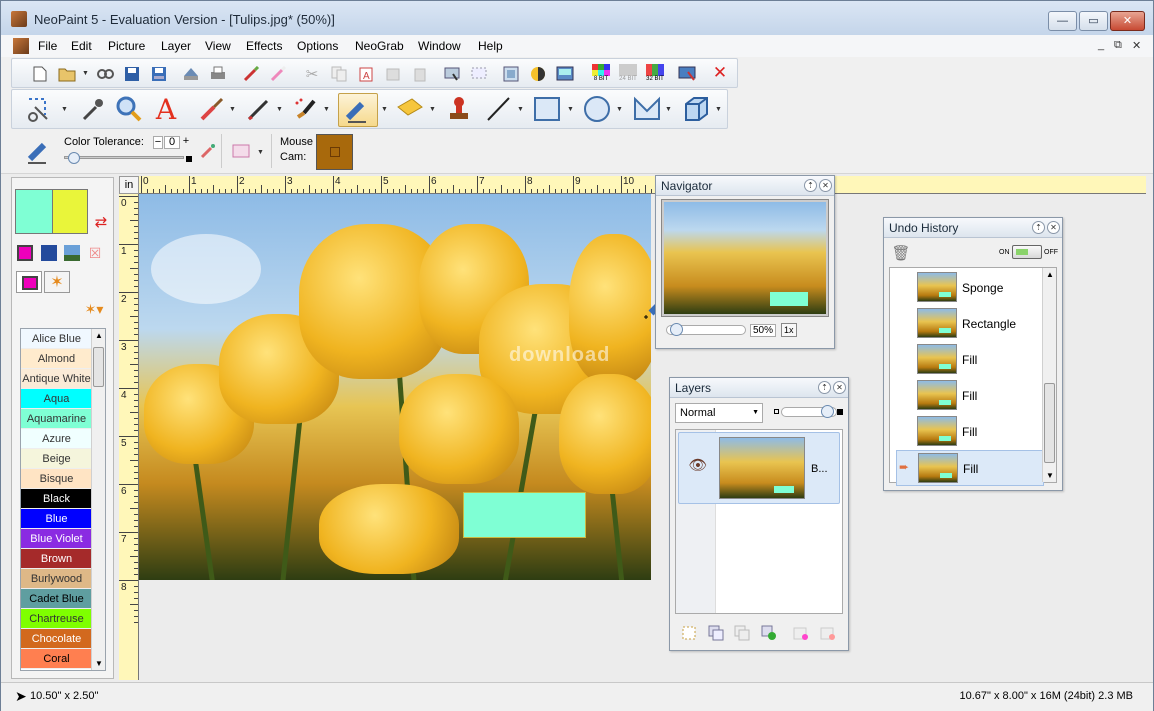  What do you see at coordinates (94, 309) in the screenshot?
I see `magic-wand-icon: ✶▾` at bounding box center [94, 309].